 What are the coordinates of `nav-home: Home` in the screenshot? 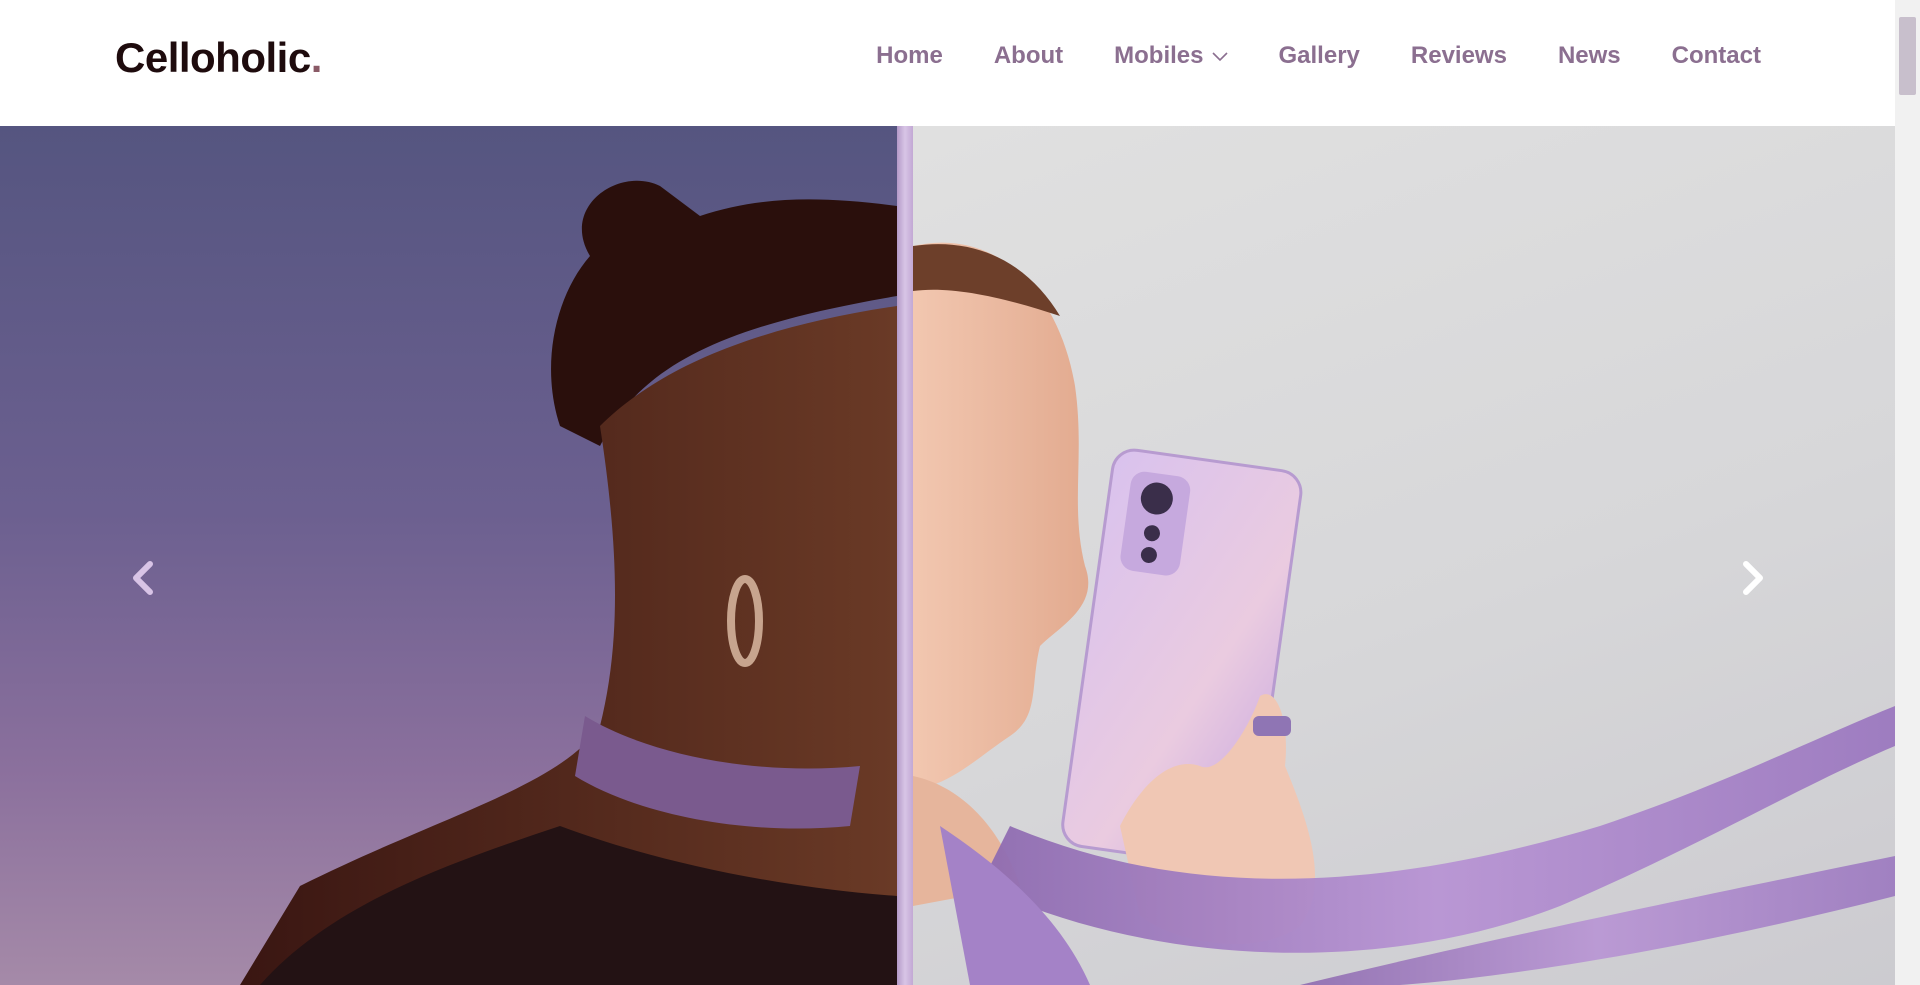 It's located at (909, 56).